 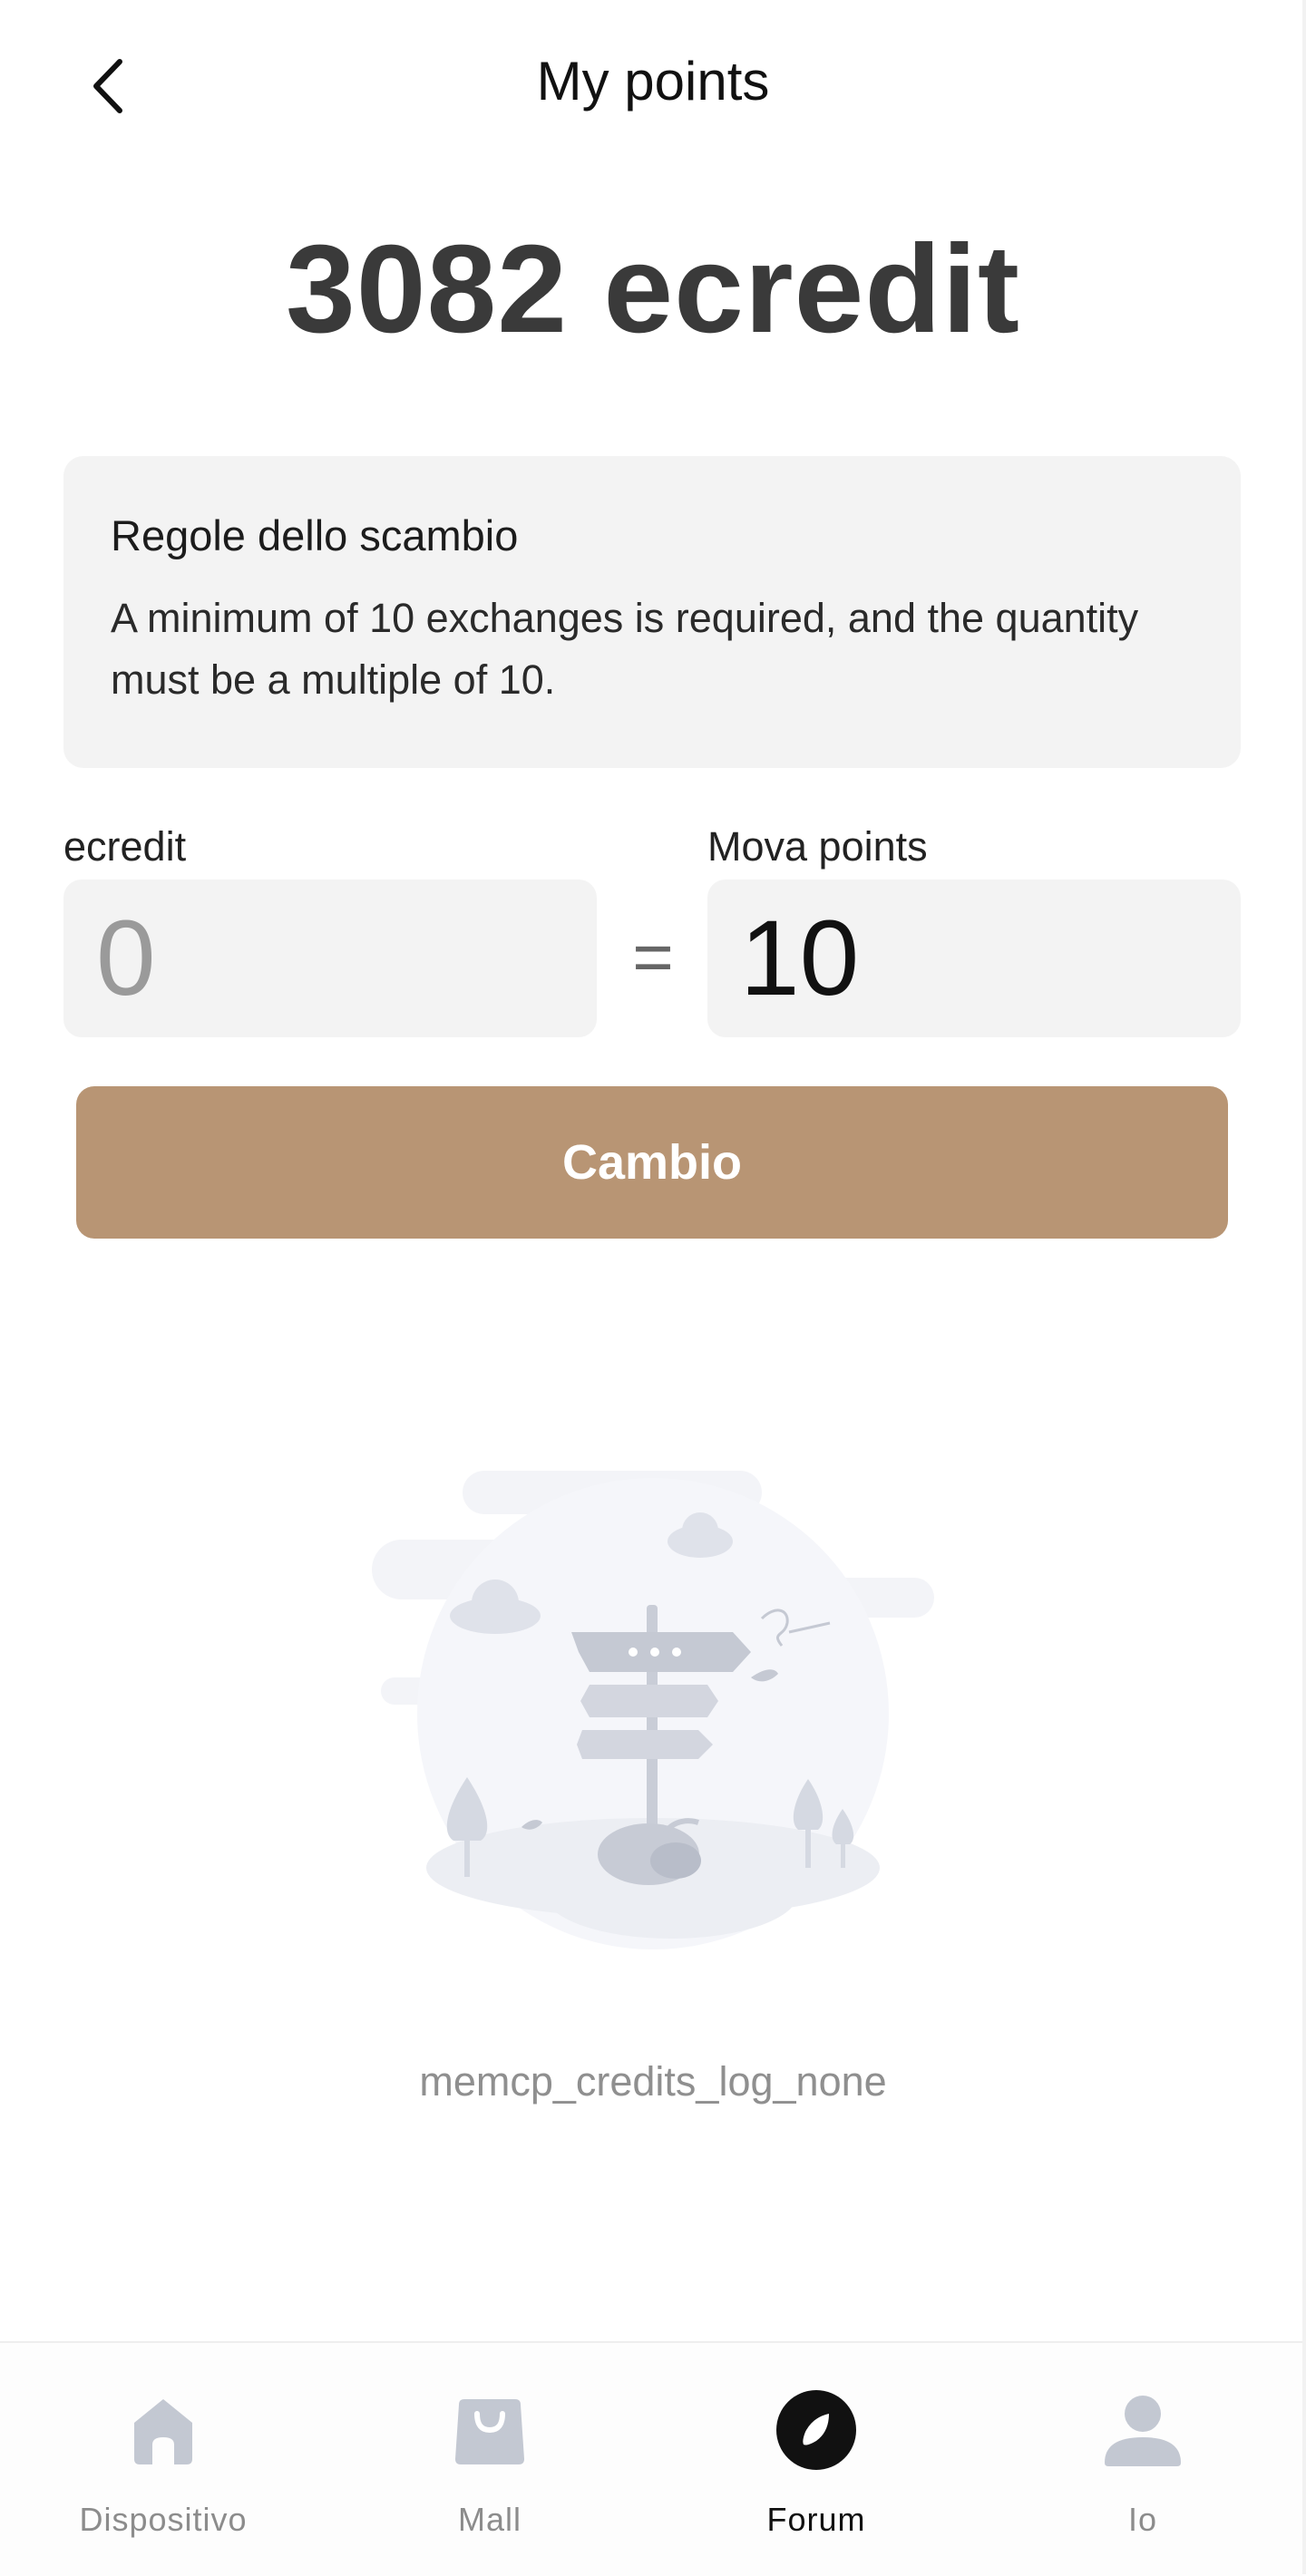 I want to click on screen-edge, so click(x=1304, y=1287).